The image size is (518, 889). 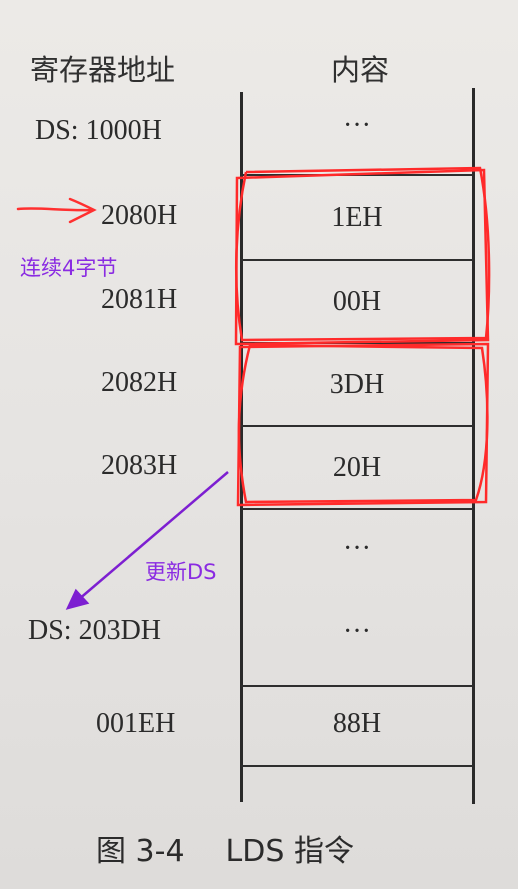 I want to click on table-left-border, so click(x=241, y=447).